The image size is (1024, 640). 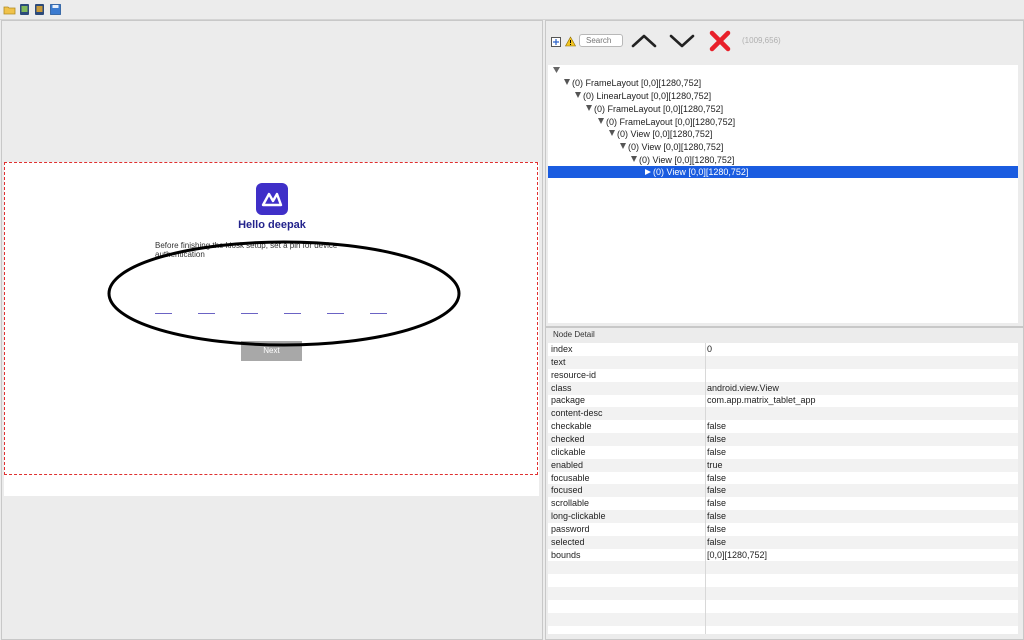 I want to click on annotation-ellipse, so click(x=284, y=293).